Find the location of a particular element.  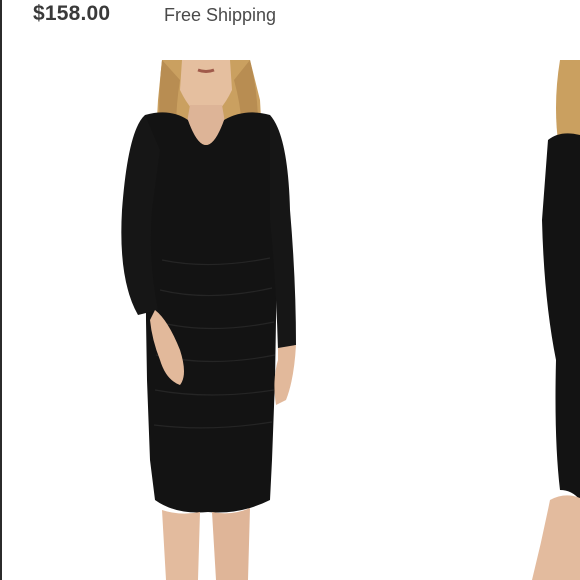

product-image-next is located at coordinates (550, 320).